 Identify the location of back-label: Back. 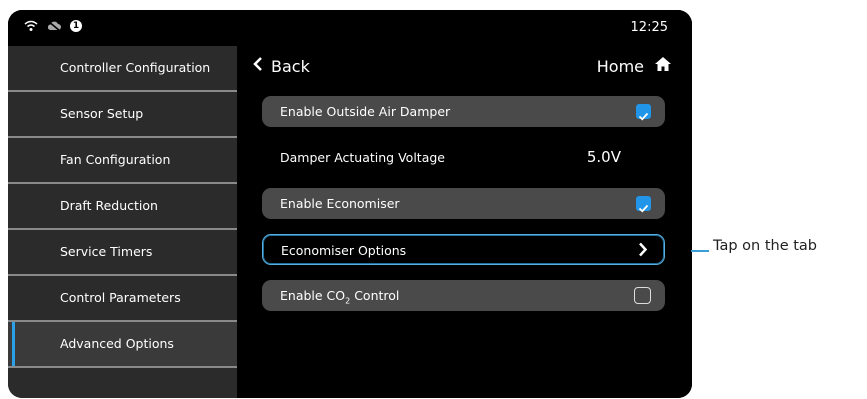
(290, 66).